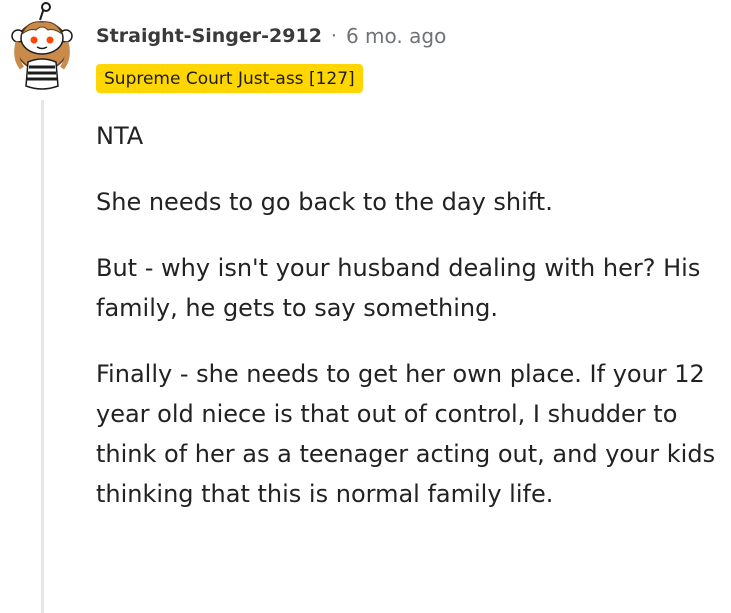 The width and height of the screenshot is (731, 613). What do you see at coordinates (324, 202) in the screenshot?
I see `comment-paragraph: She needs to go back to the day shift.` at bounding box center [324, 202].